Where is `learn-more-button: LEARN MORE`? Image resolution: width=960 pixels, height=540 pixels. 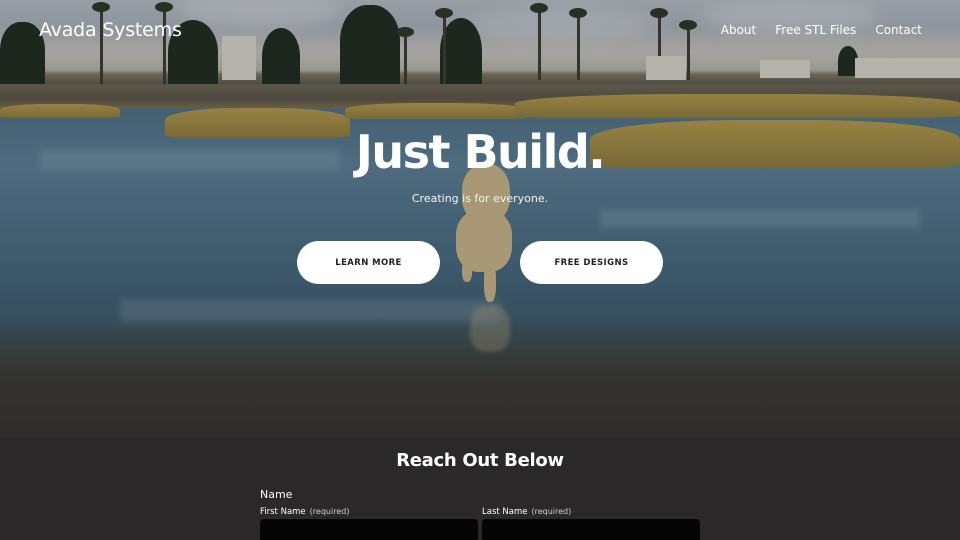 learn-more-button: LEARN MORE is located at coordinates (368, 262).